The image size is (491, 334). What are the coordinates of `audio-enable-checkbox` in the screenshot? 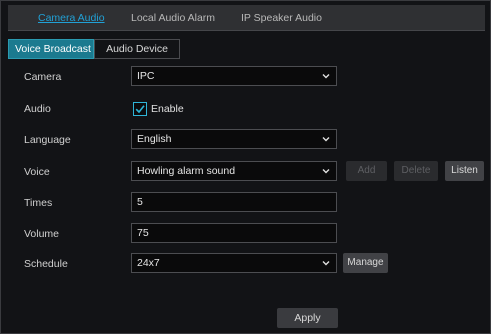 It's located at (140, 109).